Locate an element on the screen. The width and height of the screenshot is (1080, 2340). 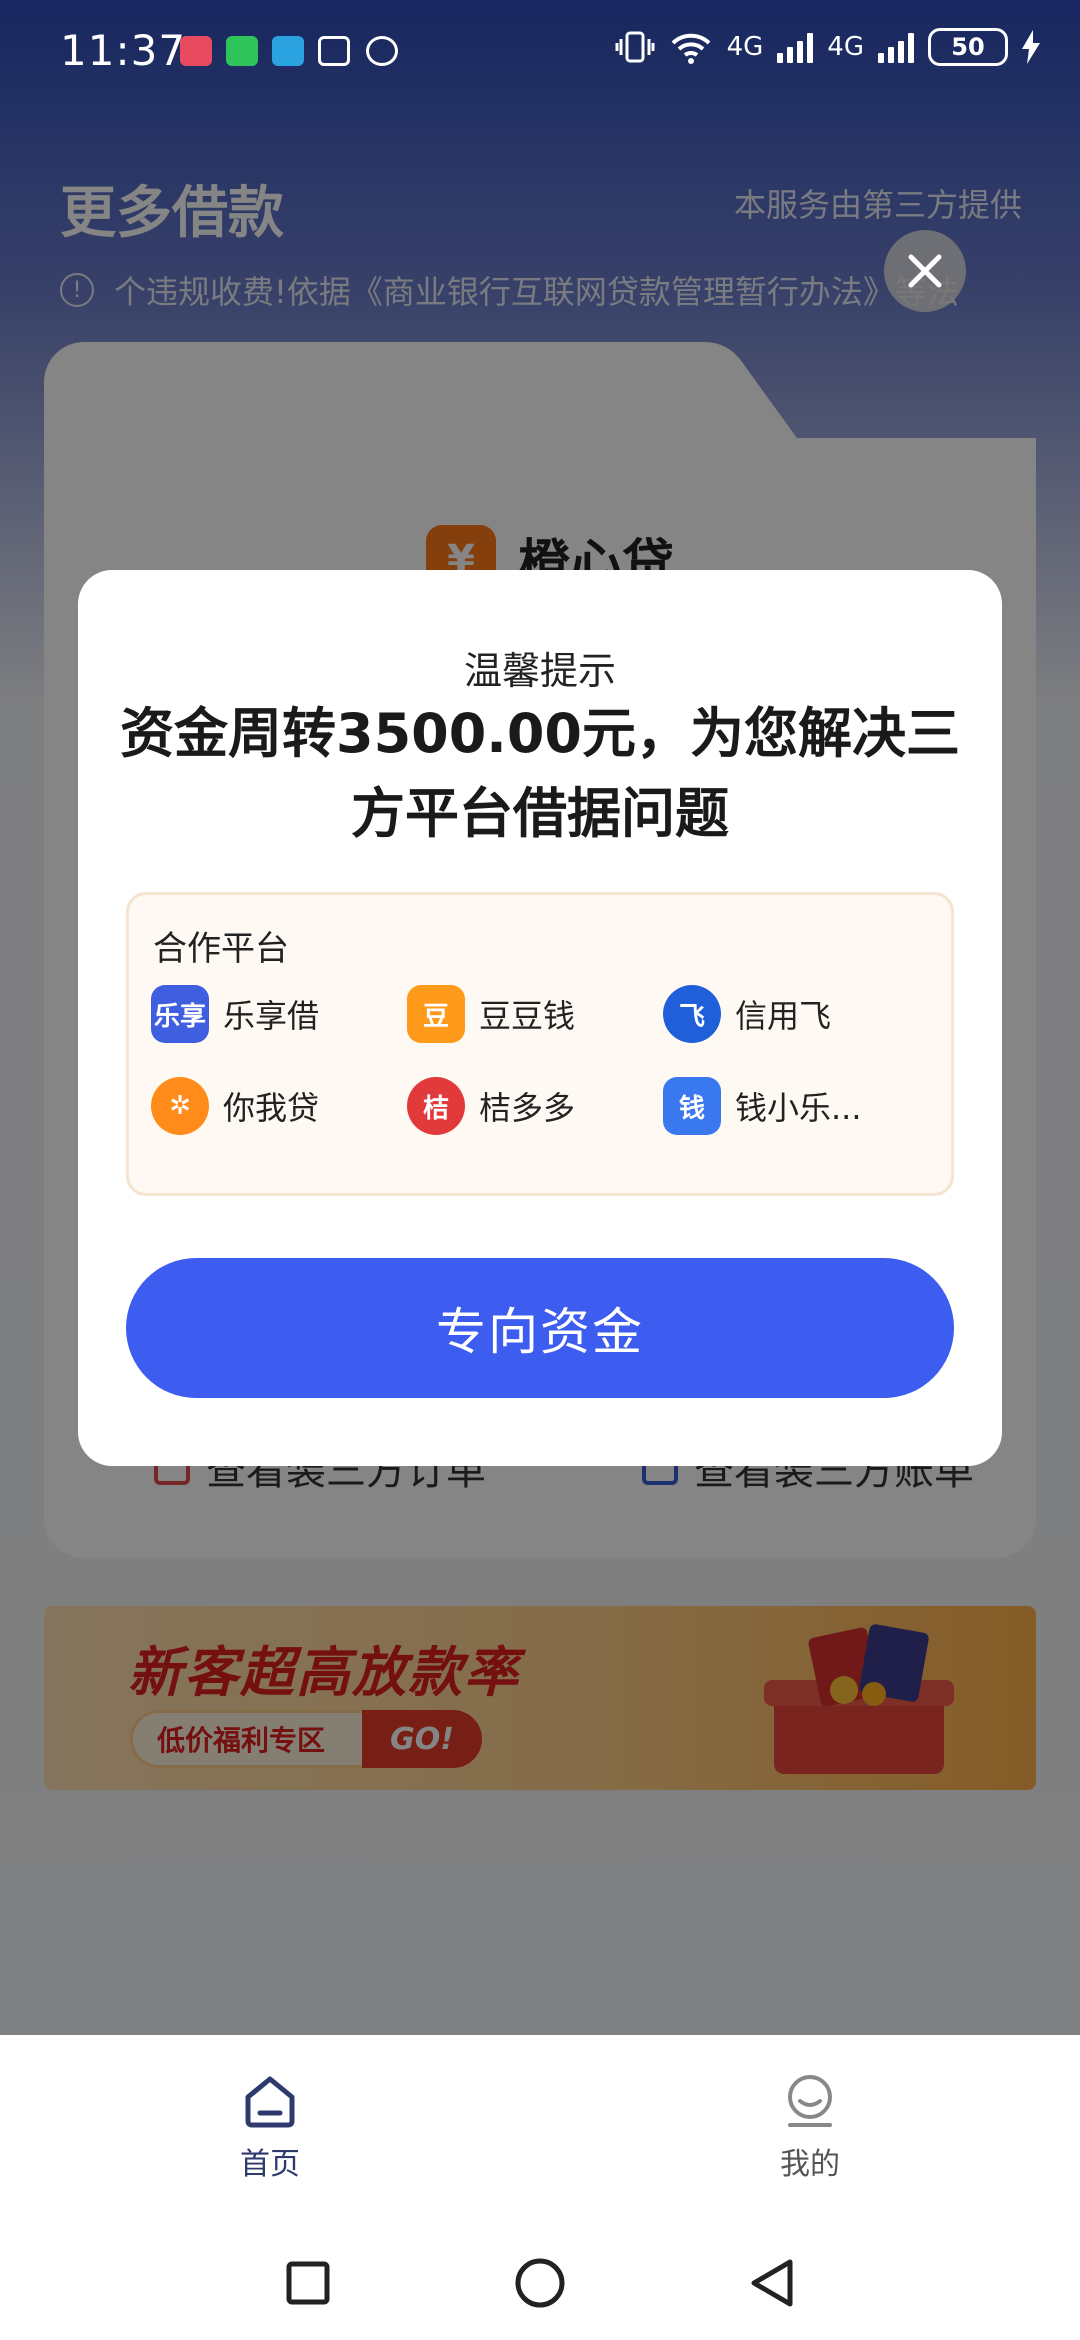
tab-home-label: 首页 is located at coordinates (270, 2164).